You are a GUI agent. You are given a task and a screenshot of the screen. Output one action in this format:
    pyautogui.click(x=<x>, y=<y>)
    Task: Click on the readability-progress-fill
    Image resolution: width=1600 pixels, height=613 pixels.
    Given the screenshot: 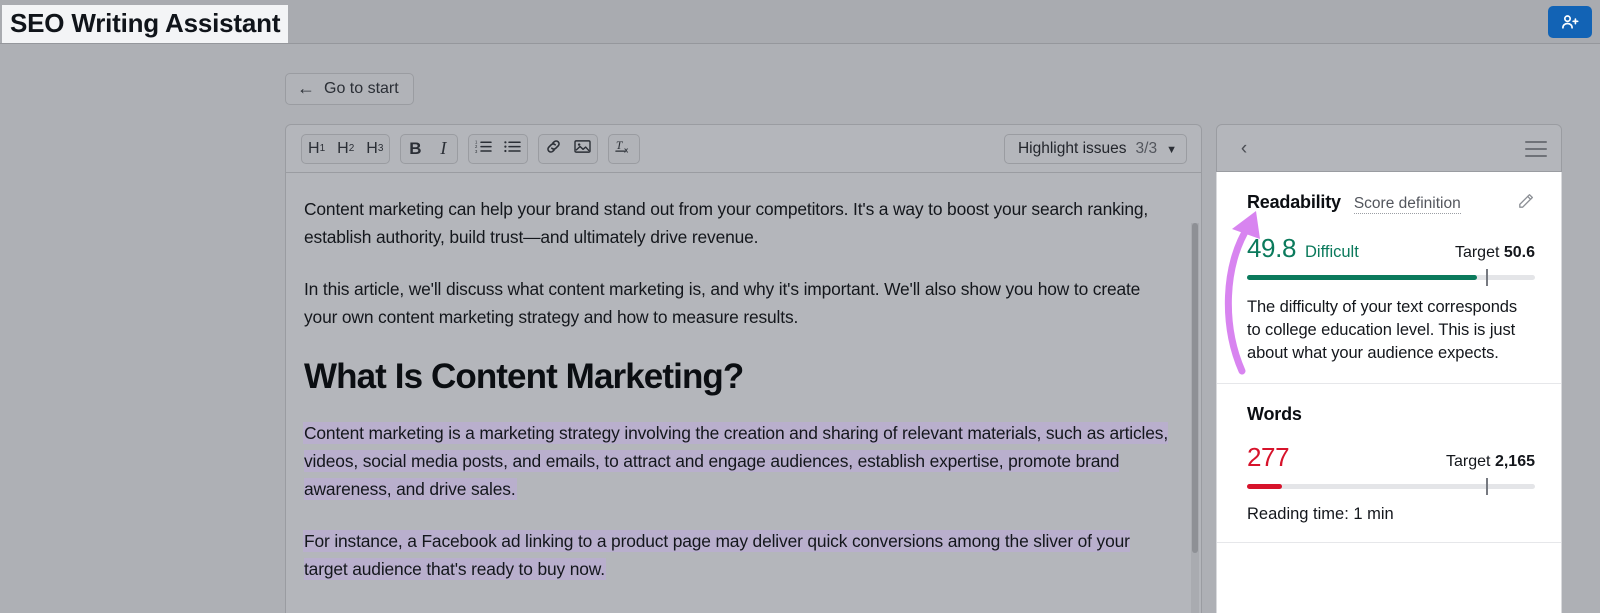 What is the action you would take?
    pyautogui.click(x=1362, y=277)
    